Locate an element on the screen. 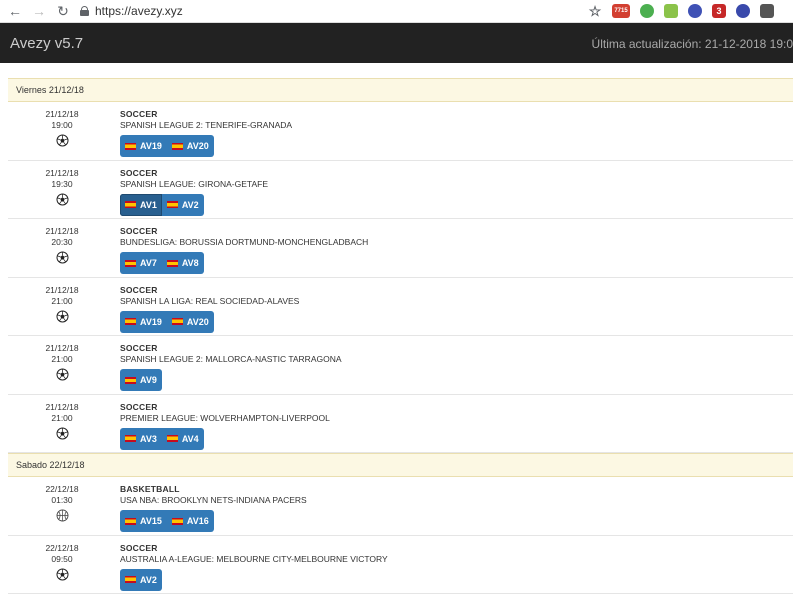  stream-button-group: AV1 AV2 is located at coordinates (162, 205).